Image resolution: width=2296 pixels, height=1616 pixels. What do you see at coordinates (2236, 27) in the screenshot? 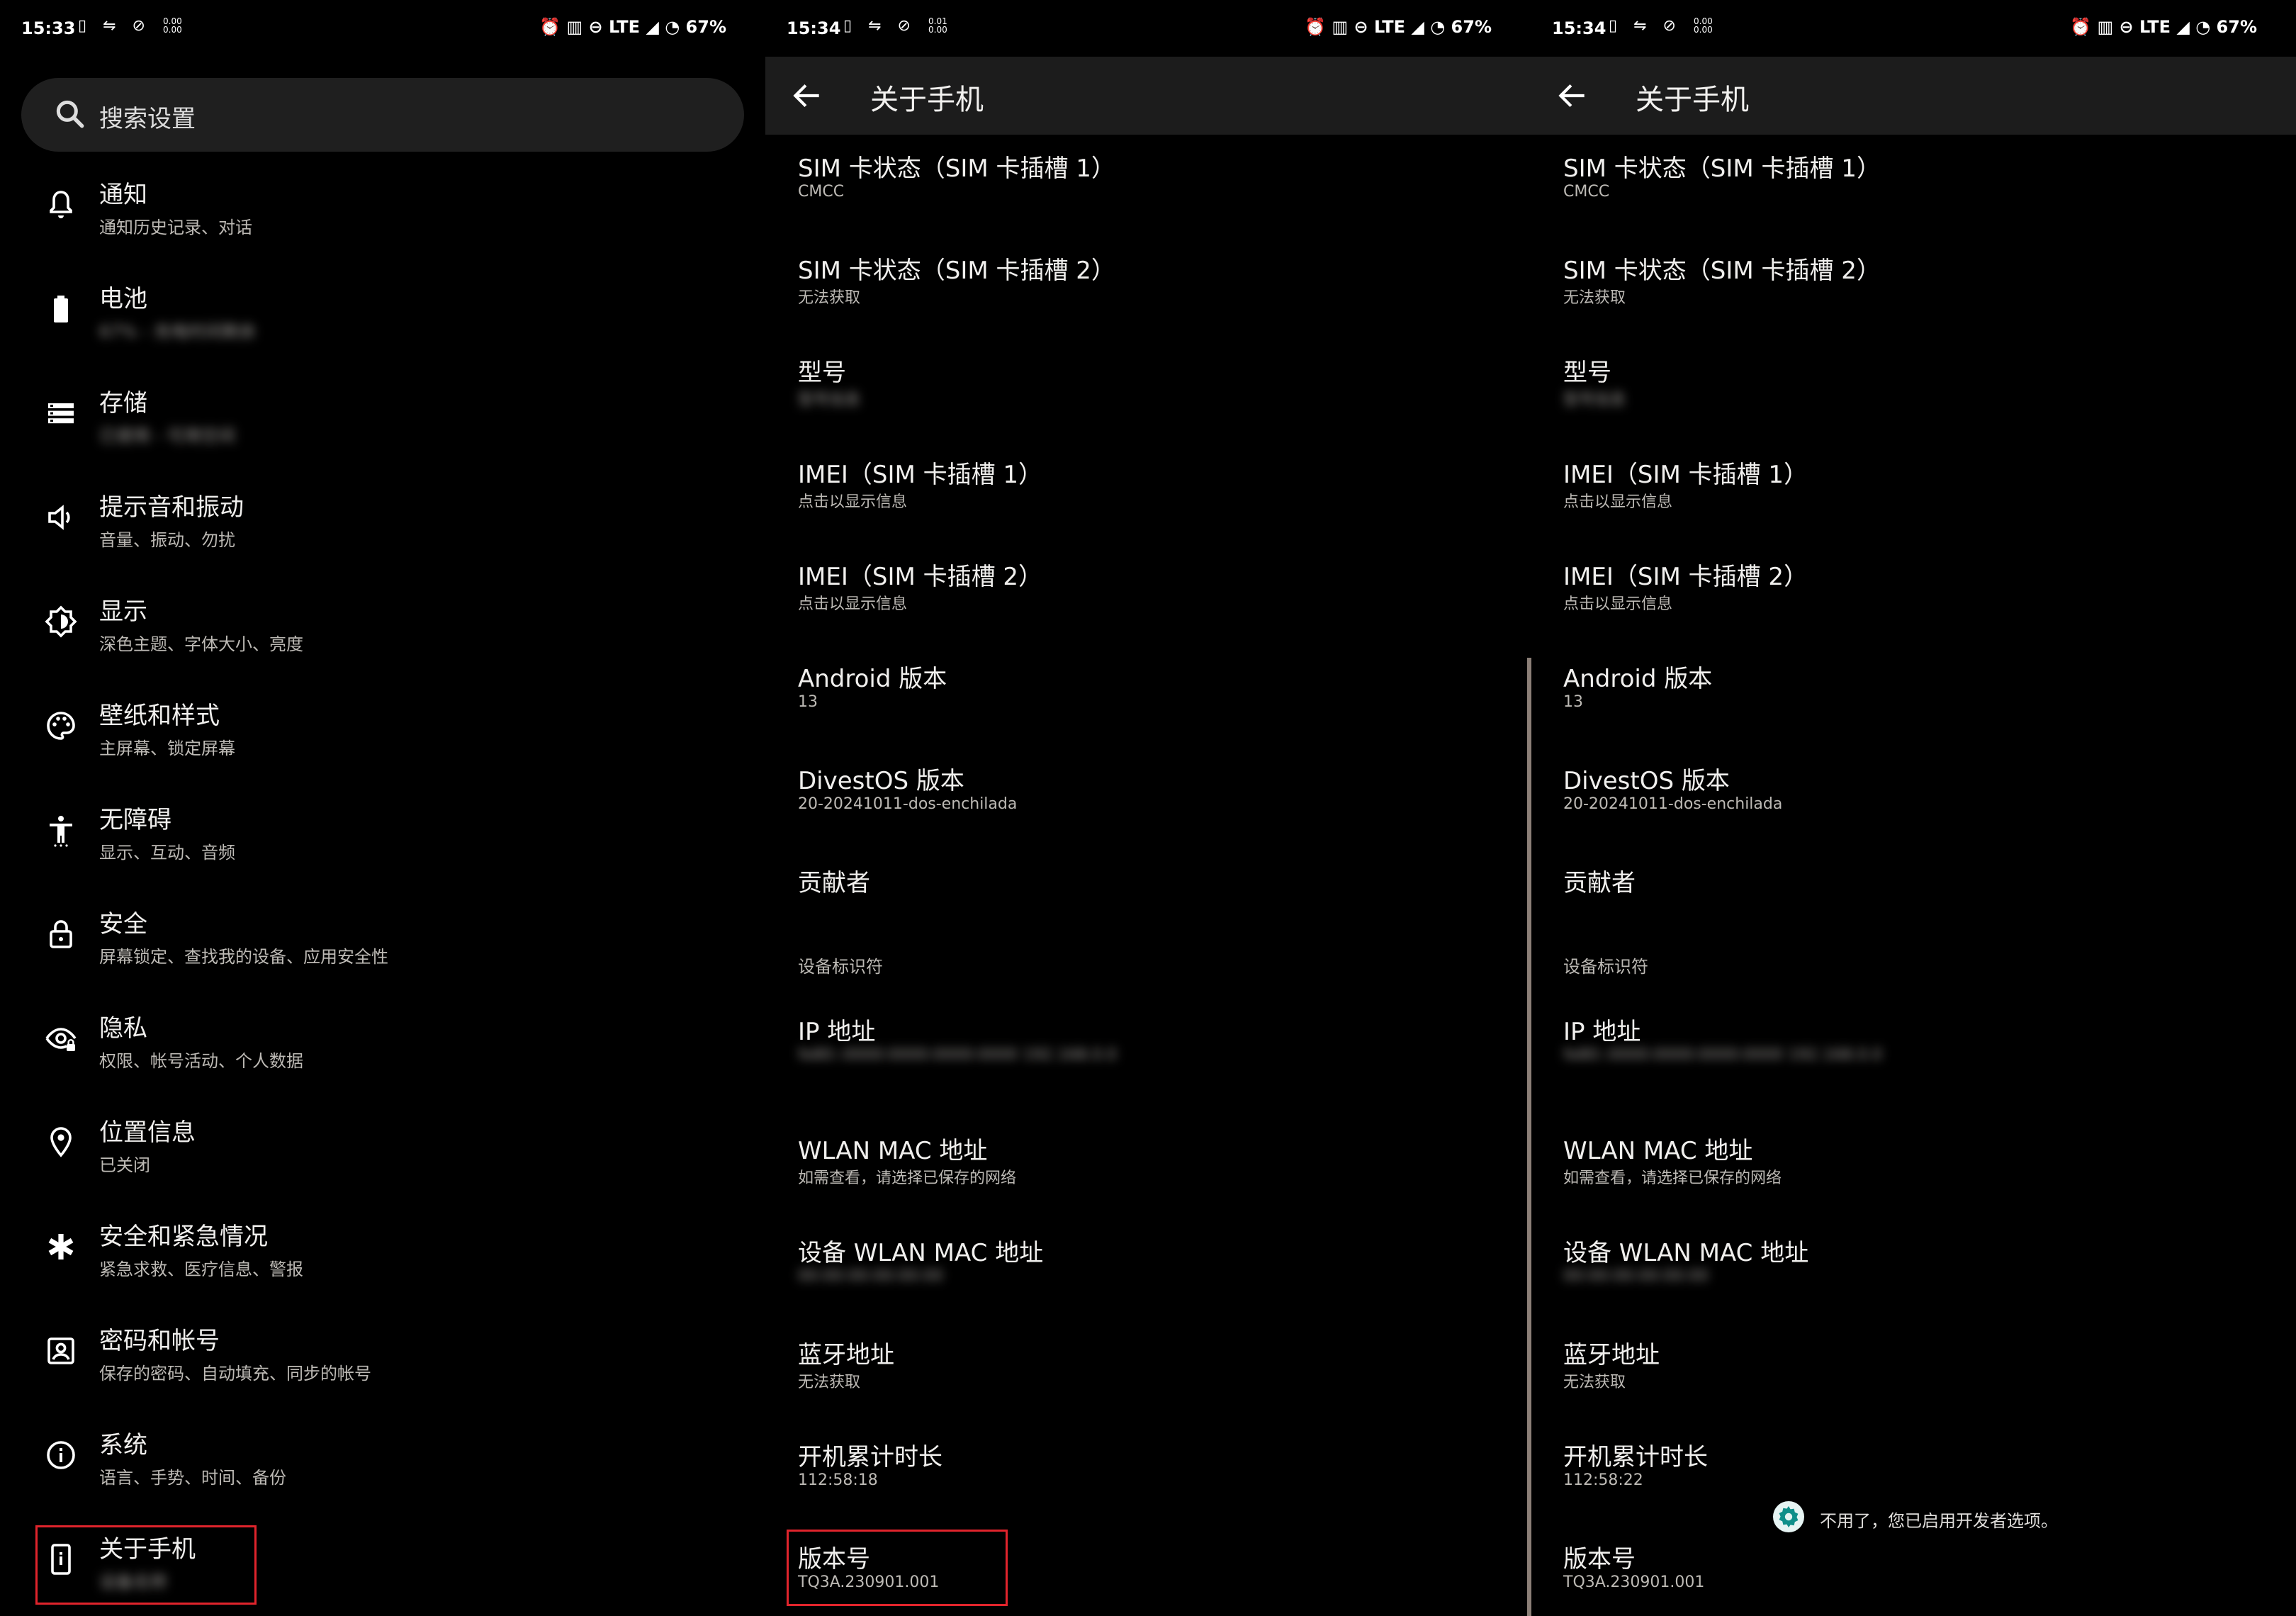
I see `battery-percent: 67%` at bounding box center [2236, 27].